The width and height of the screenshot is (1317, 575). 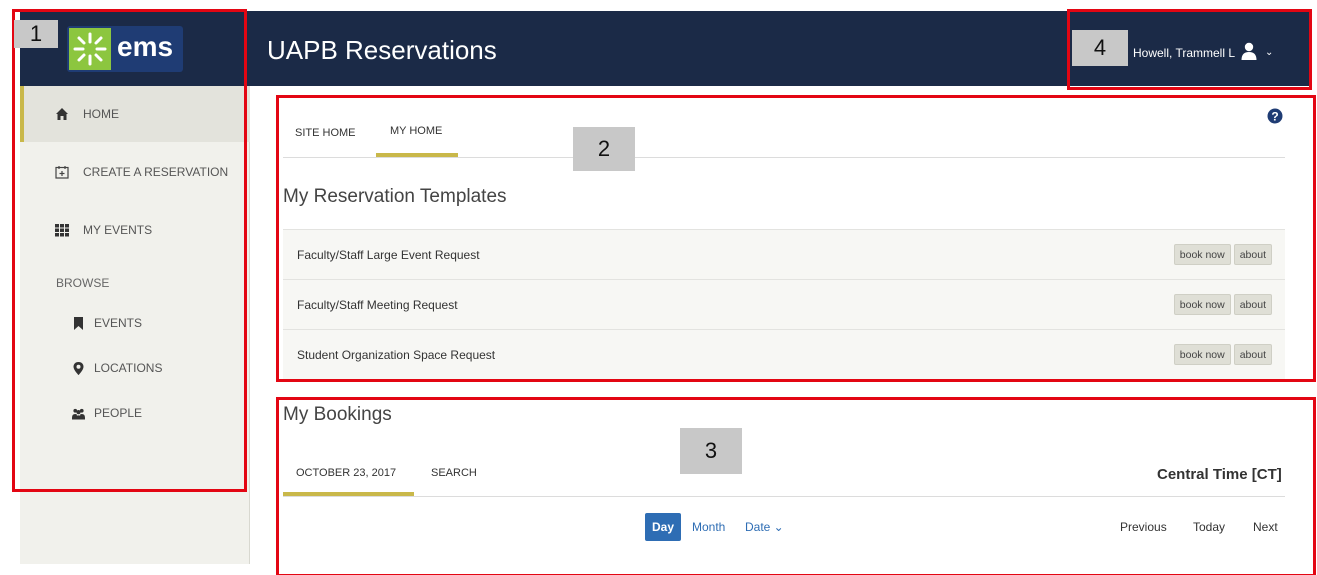 I want to click on app-title: UAPB Reservations, so click(x=382, y=50).